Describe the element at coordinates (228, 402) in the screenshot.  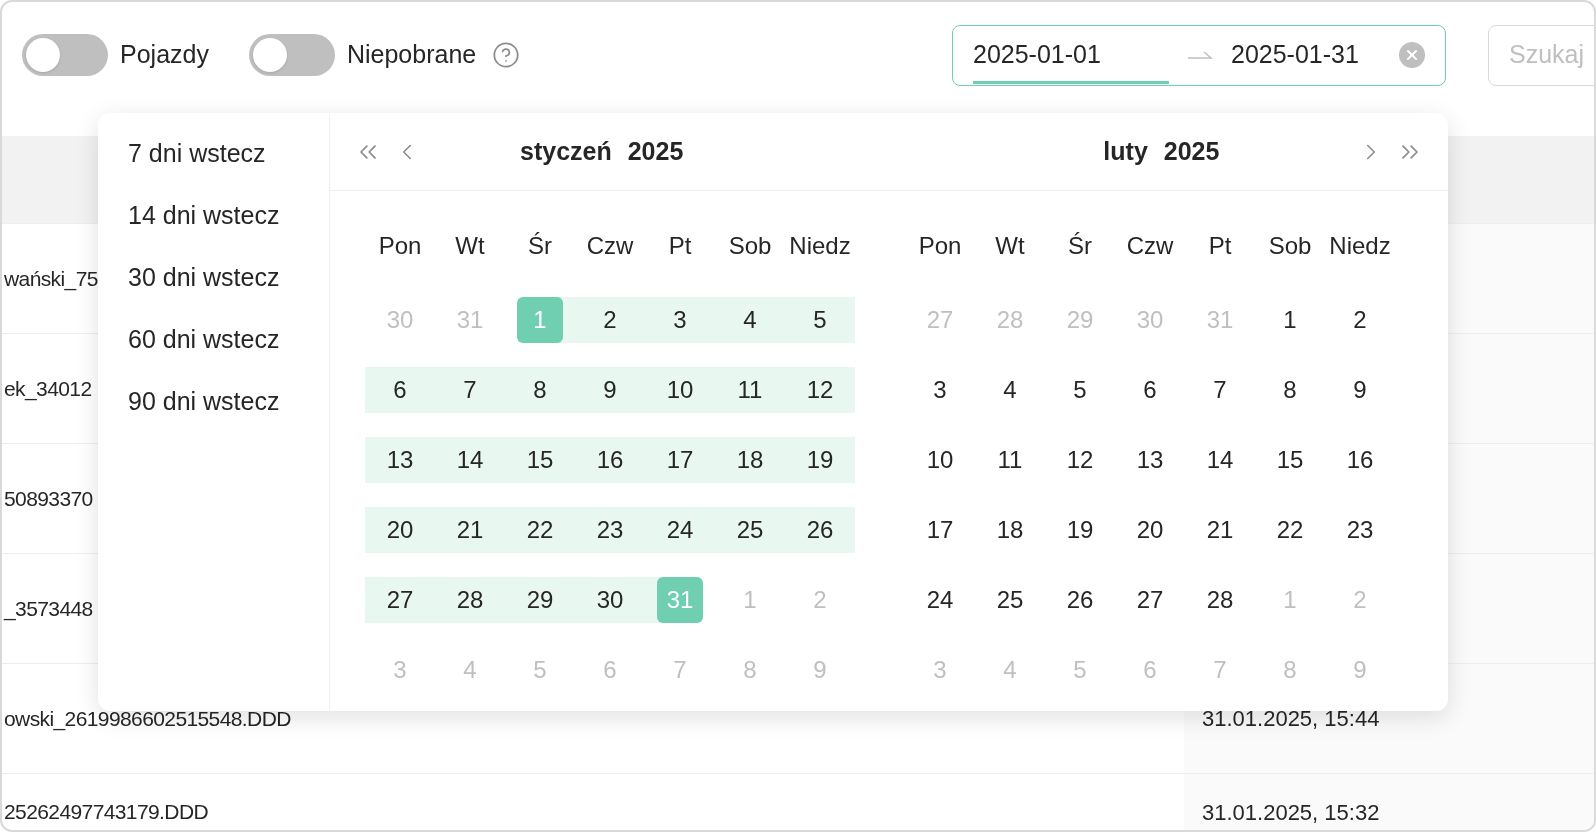
I see `preset-option: 90 dni wstecz` at that location.